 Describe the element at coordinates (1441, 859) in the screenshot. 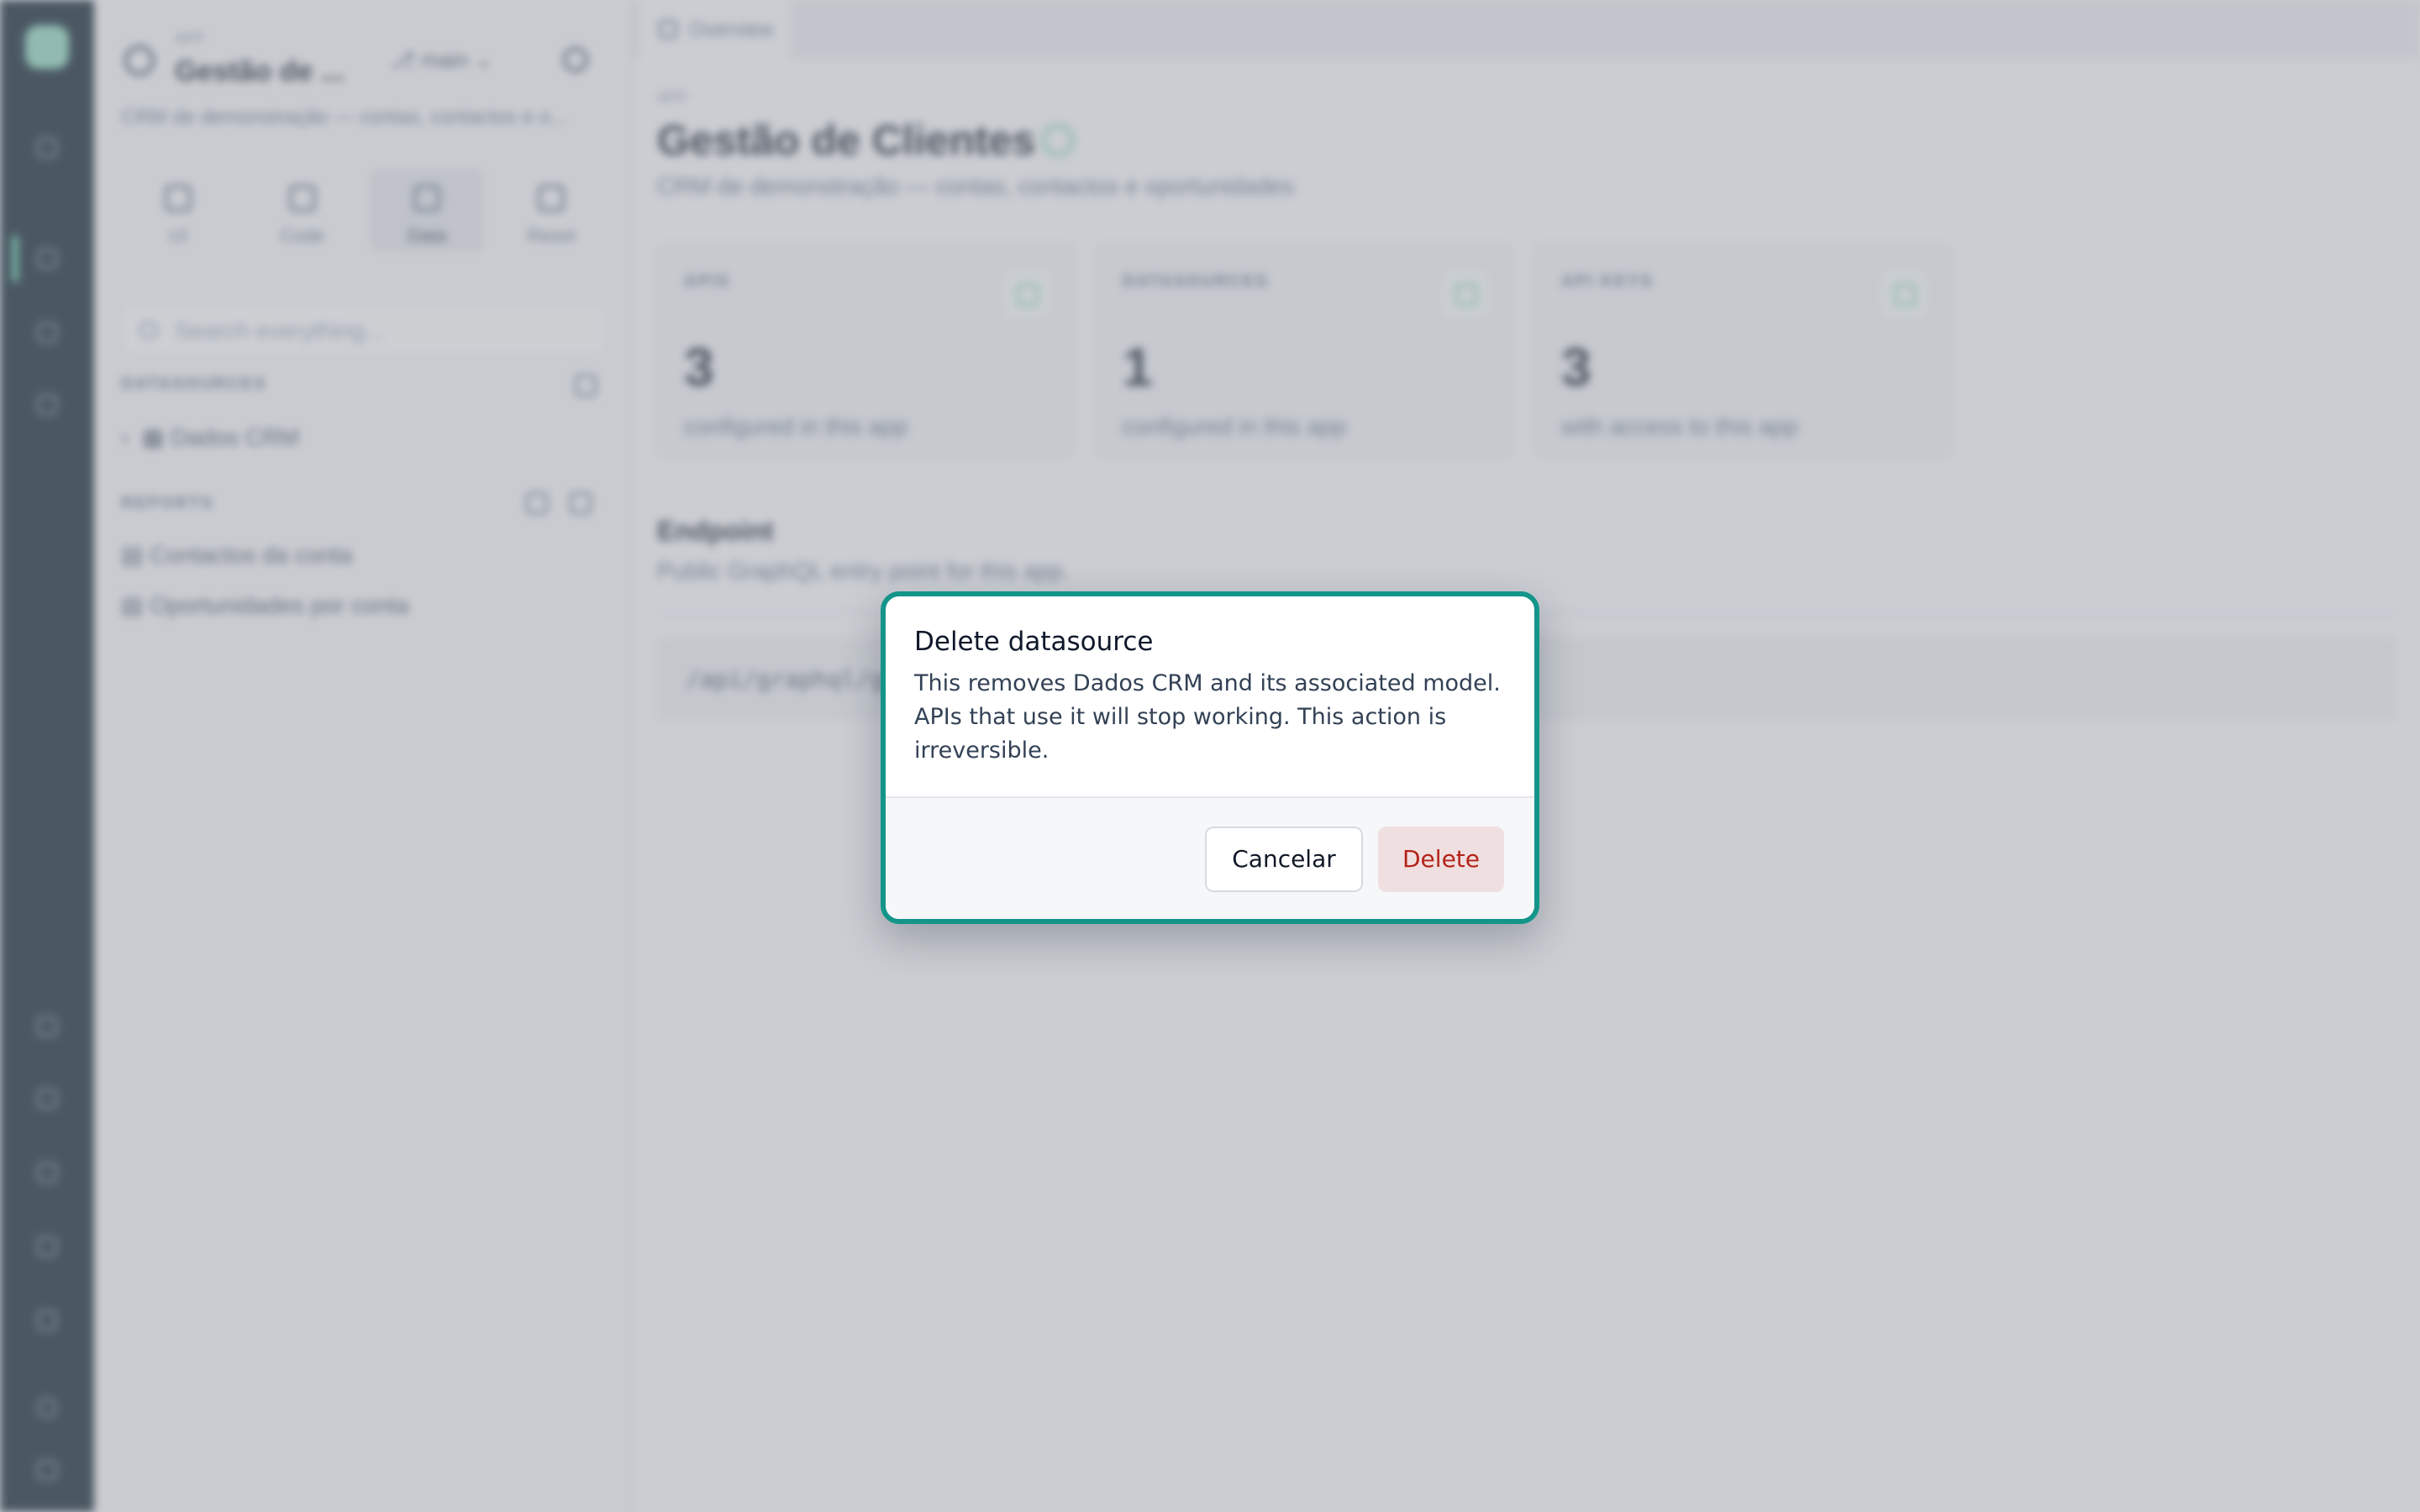

I see `delete-button: Delete` at that location.